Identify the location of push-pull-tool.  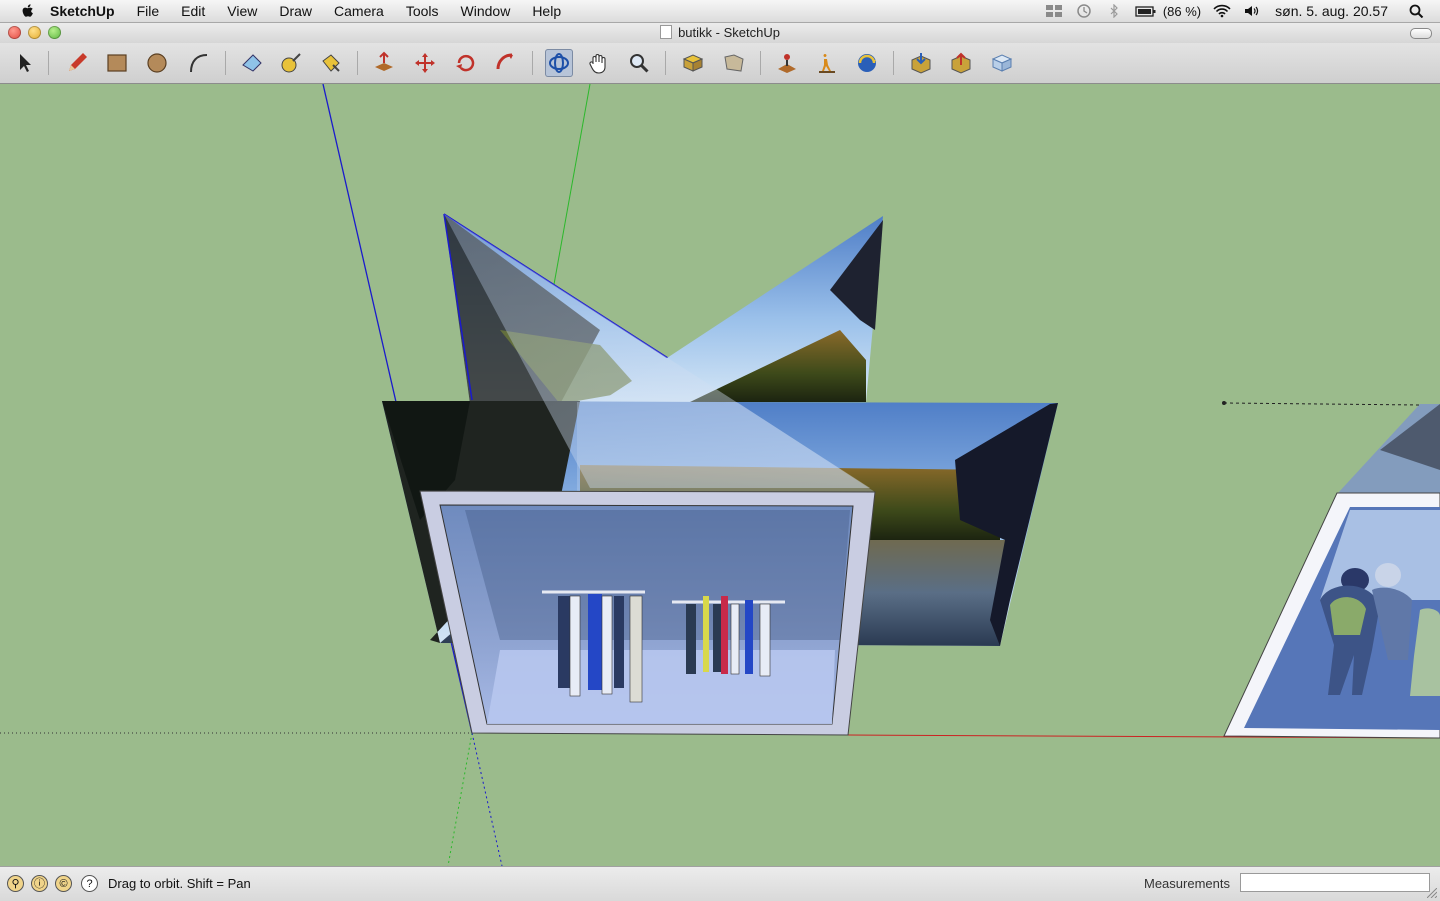
(384, 63).